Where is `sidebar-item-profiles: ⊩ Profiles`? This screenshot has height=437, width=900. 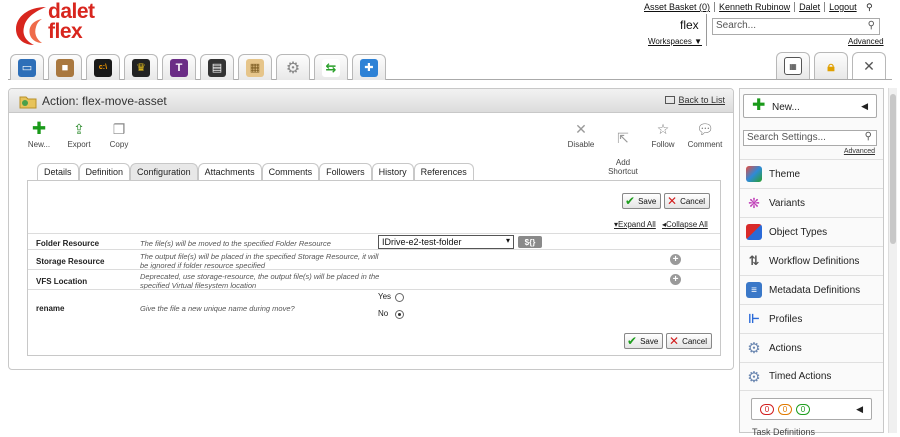
sidebar-item-profiles: ⊩ Profiles is located at coordinates (811, 318).